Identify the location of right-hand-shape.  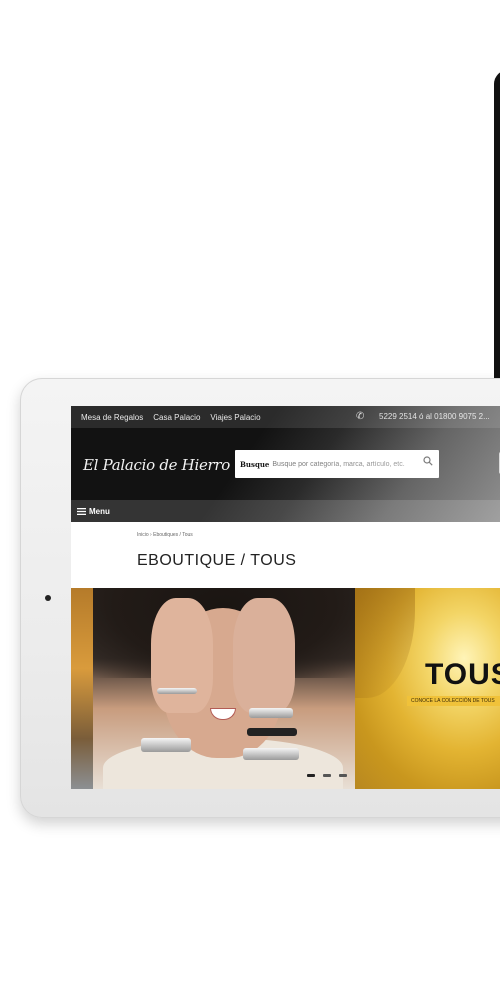
(264, 655).